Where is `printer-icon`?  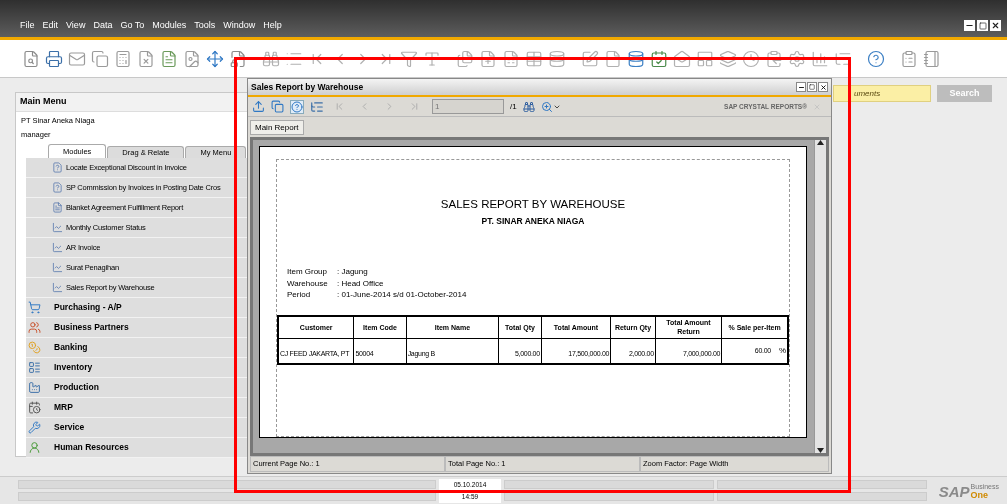
printer-icon is located at coordinates (54, 58).